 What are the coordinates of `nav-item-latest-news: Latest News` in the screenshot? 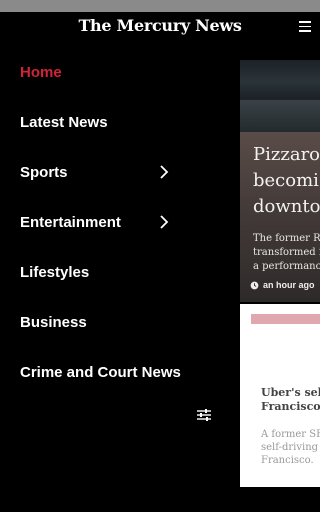 It's located at (120, 122).